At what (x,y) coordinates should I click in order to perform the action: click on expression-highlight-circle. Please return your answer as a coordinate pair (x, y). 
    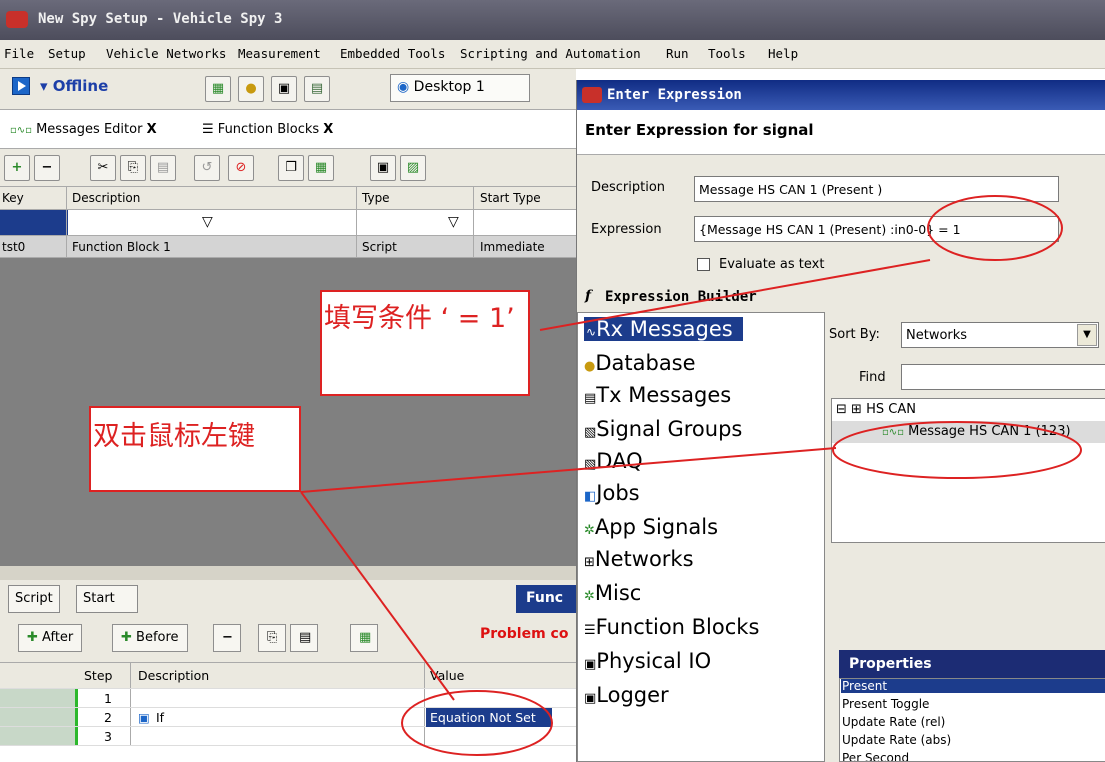
    Looking at the image, I should click on (995, 228).